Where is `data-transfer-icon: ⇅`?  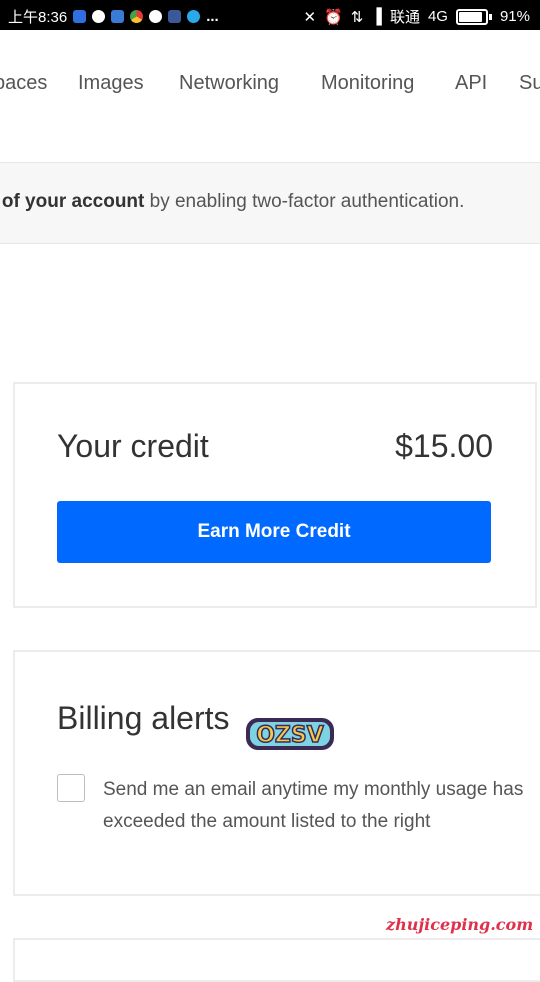
data-transfer-icon: ⇅ is located at coordinates (357, 17).